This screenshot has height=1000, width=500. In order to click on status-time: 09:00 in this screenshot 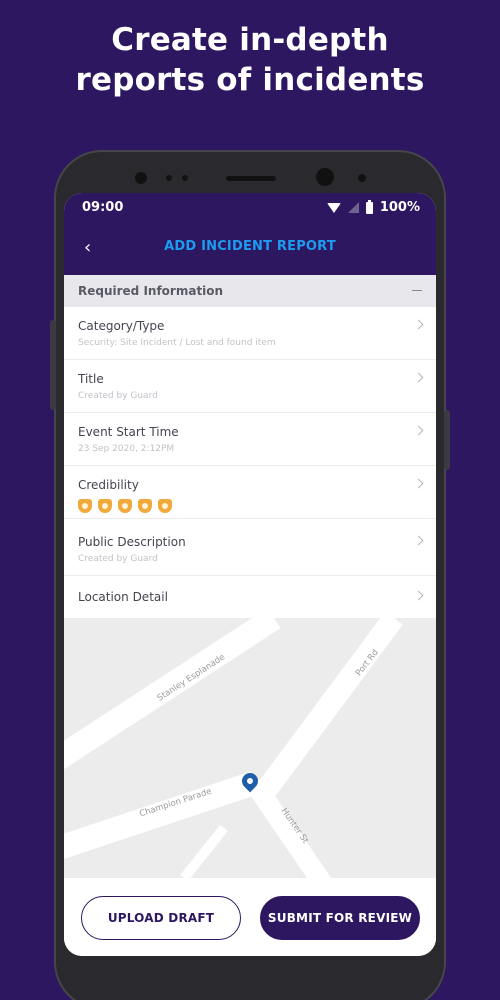, I will do `click(103, 207)`.